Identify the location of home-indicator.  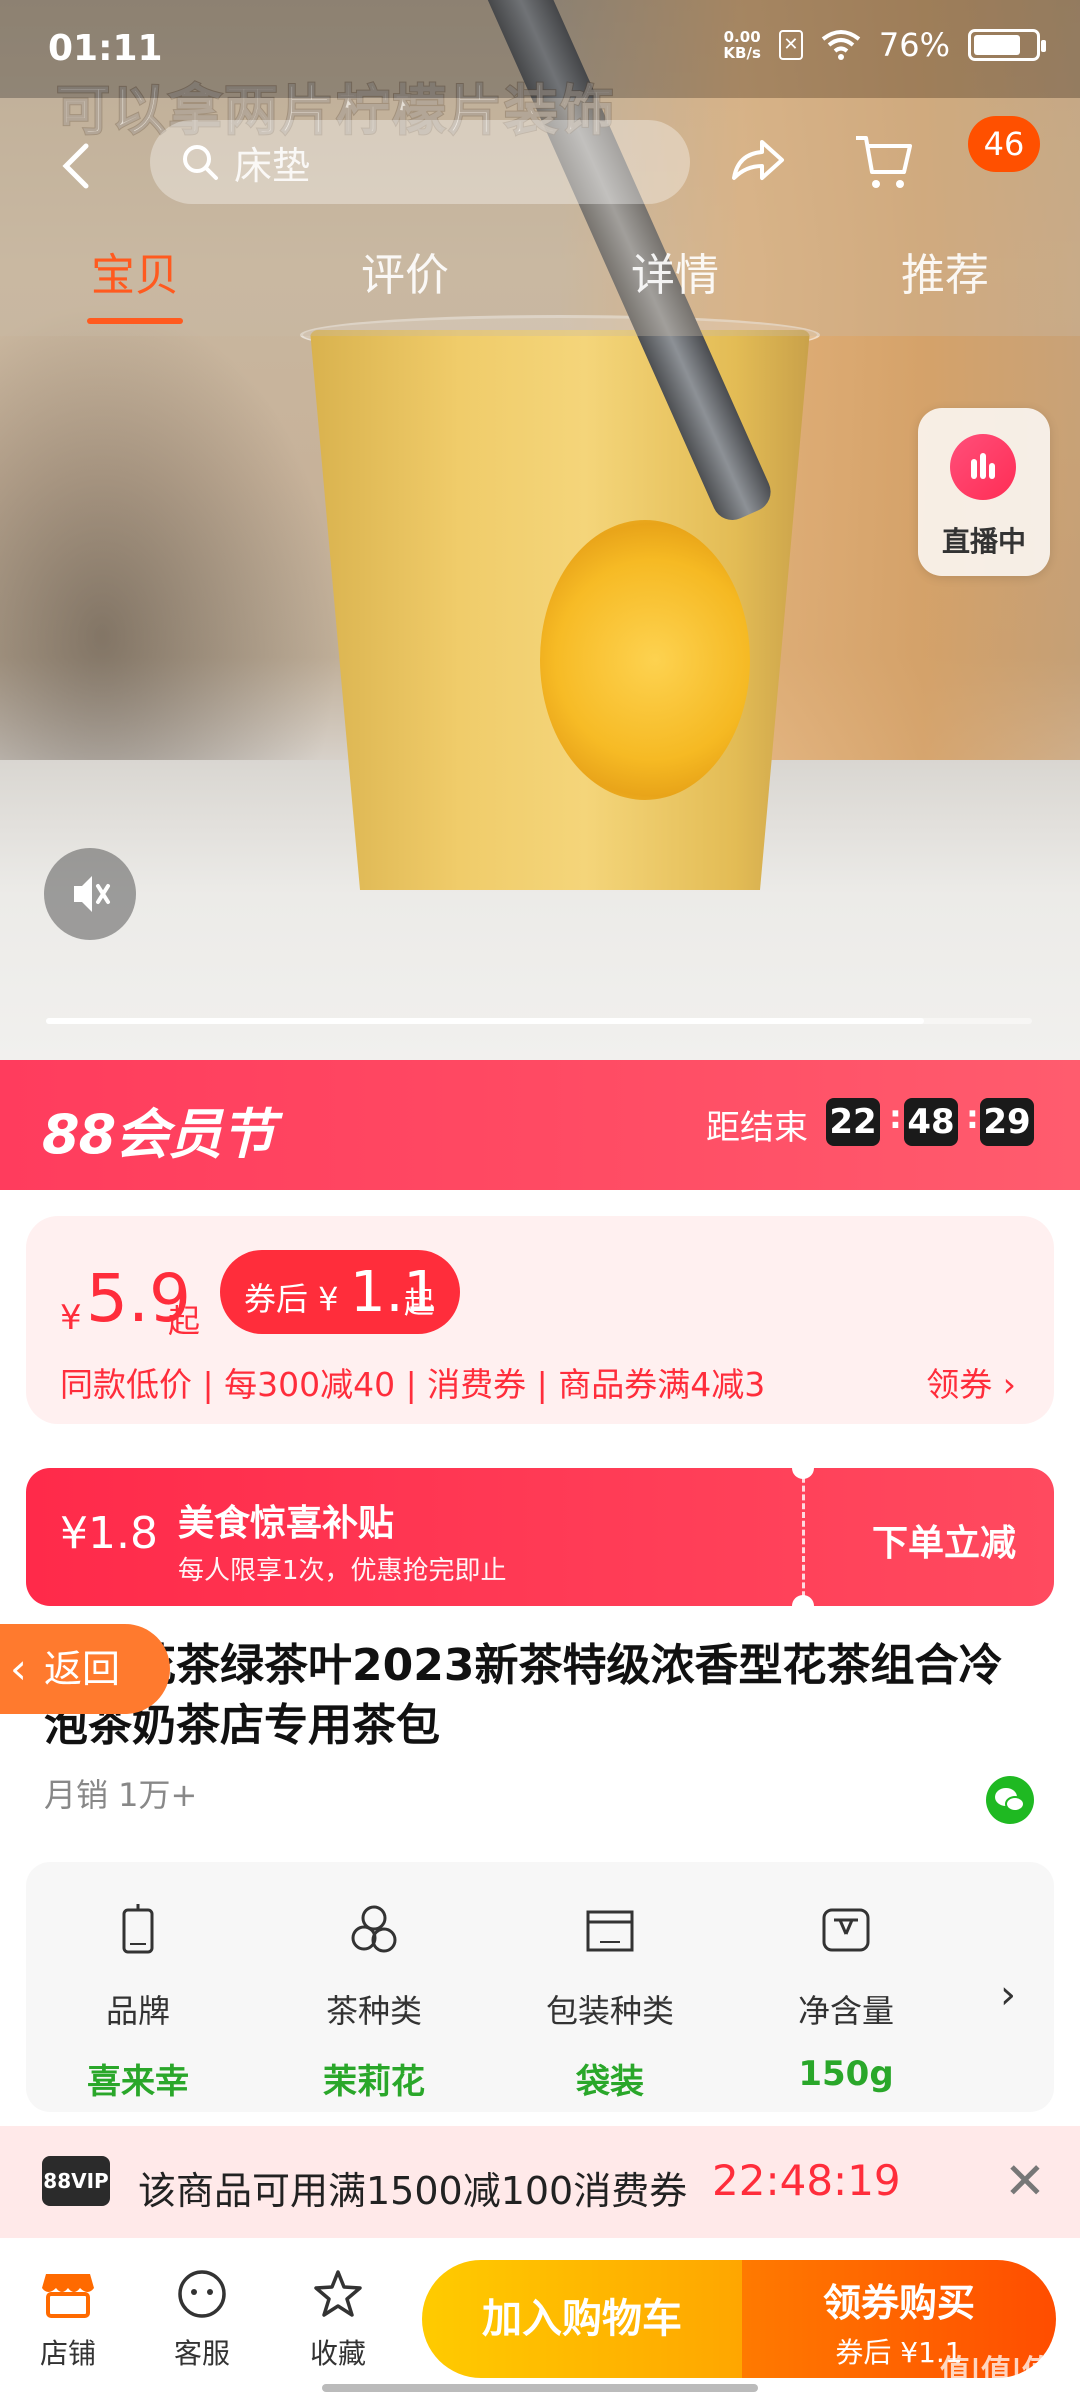
(540, 2388).